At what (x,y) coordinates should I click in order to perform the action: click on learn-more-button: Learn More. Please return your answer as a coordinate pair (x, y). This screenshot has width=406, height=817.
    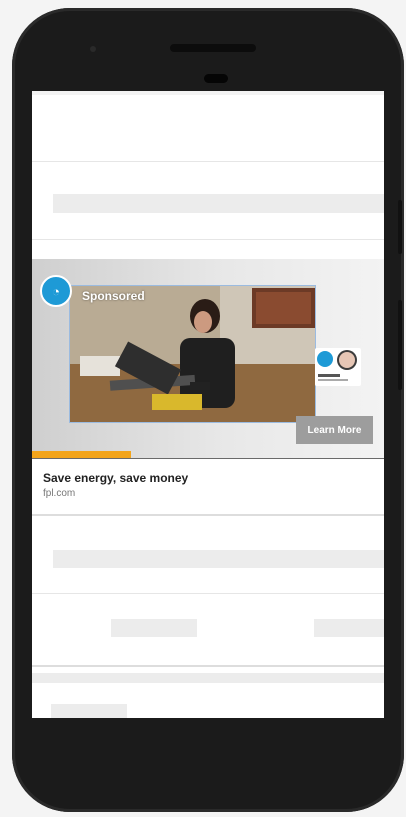
    Looking at the image, I should click on (334, 430).